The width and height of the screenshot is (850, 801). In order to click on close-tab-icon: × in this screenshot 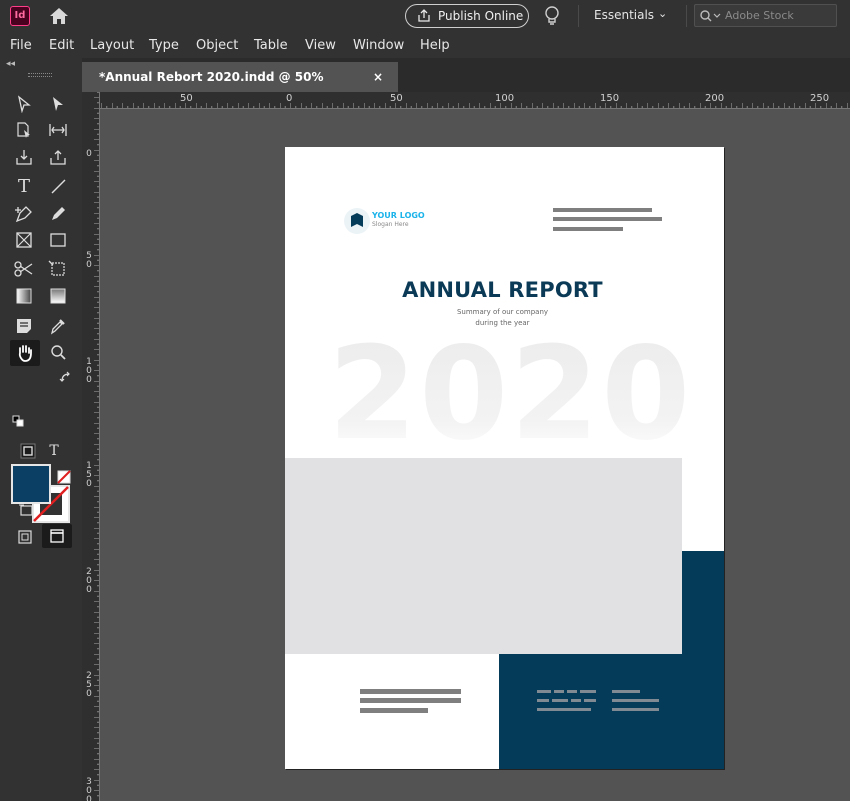, I will do `click(378, 77)`.